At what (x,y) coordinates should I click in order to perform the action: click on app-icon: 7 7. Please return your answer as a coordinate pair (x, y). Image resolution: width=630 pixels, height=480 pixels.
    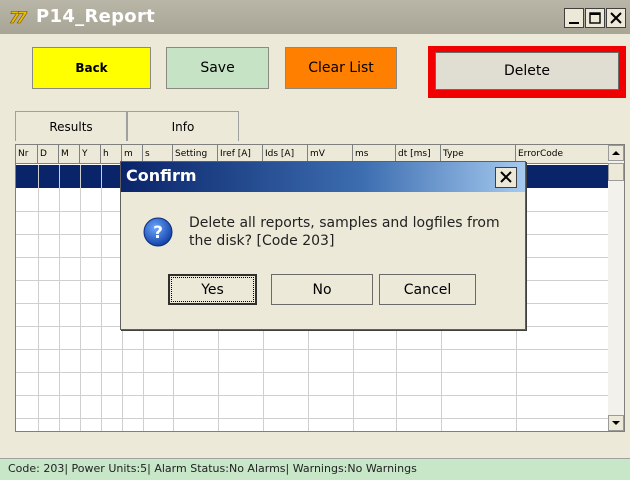
    Looking at the image, I should click on (18, 17).